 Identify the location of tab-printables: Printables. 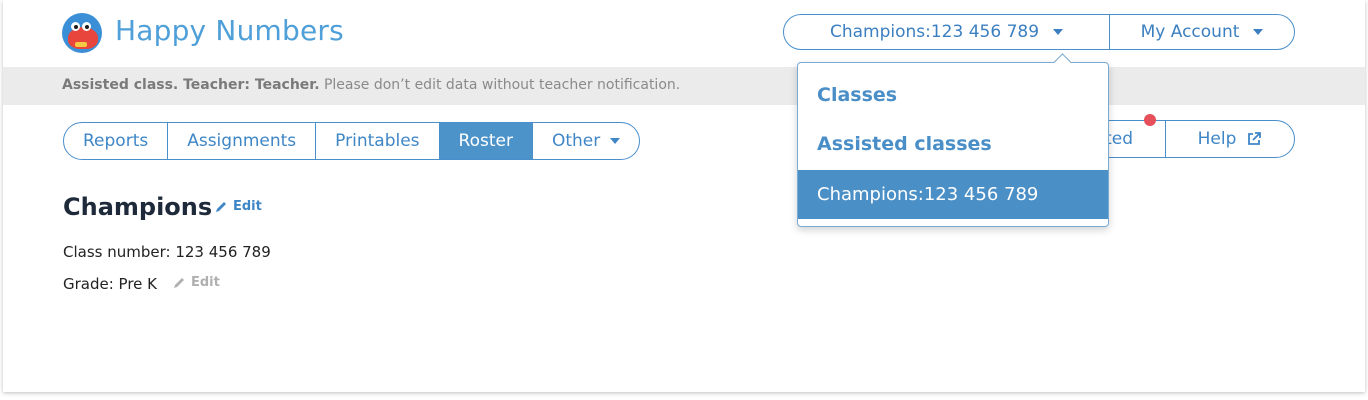
(378, 141).